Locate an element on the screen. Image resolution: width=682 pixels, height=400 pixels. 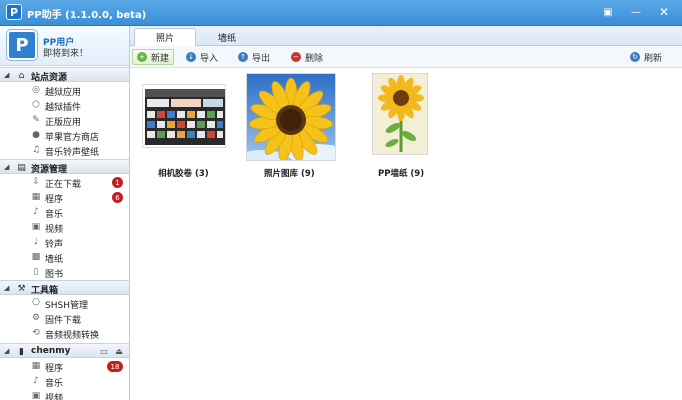
store-icon: ✎ is located at coordinates (36, 120).